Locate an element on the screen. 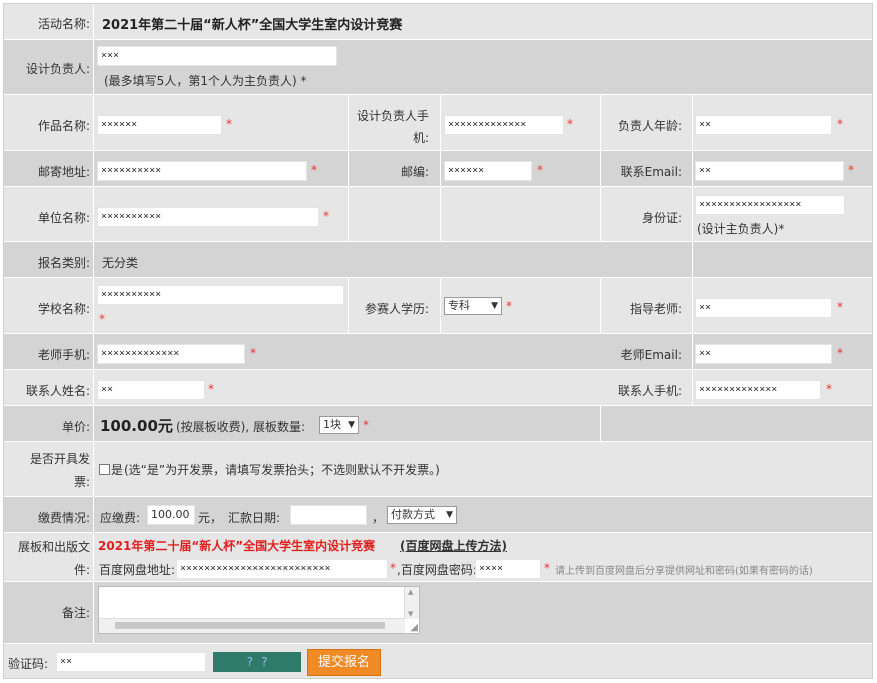  phone-input: ××××××××××××× is located at coordinates (504, 125).